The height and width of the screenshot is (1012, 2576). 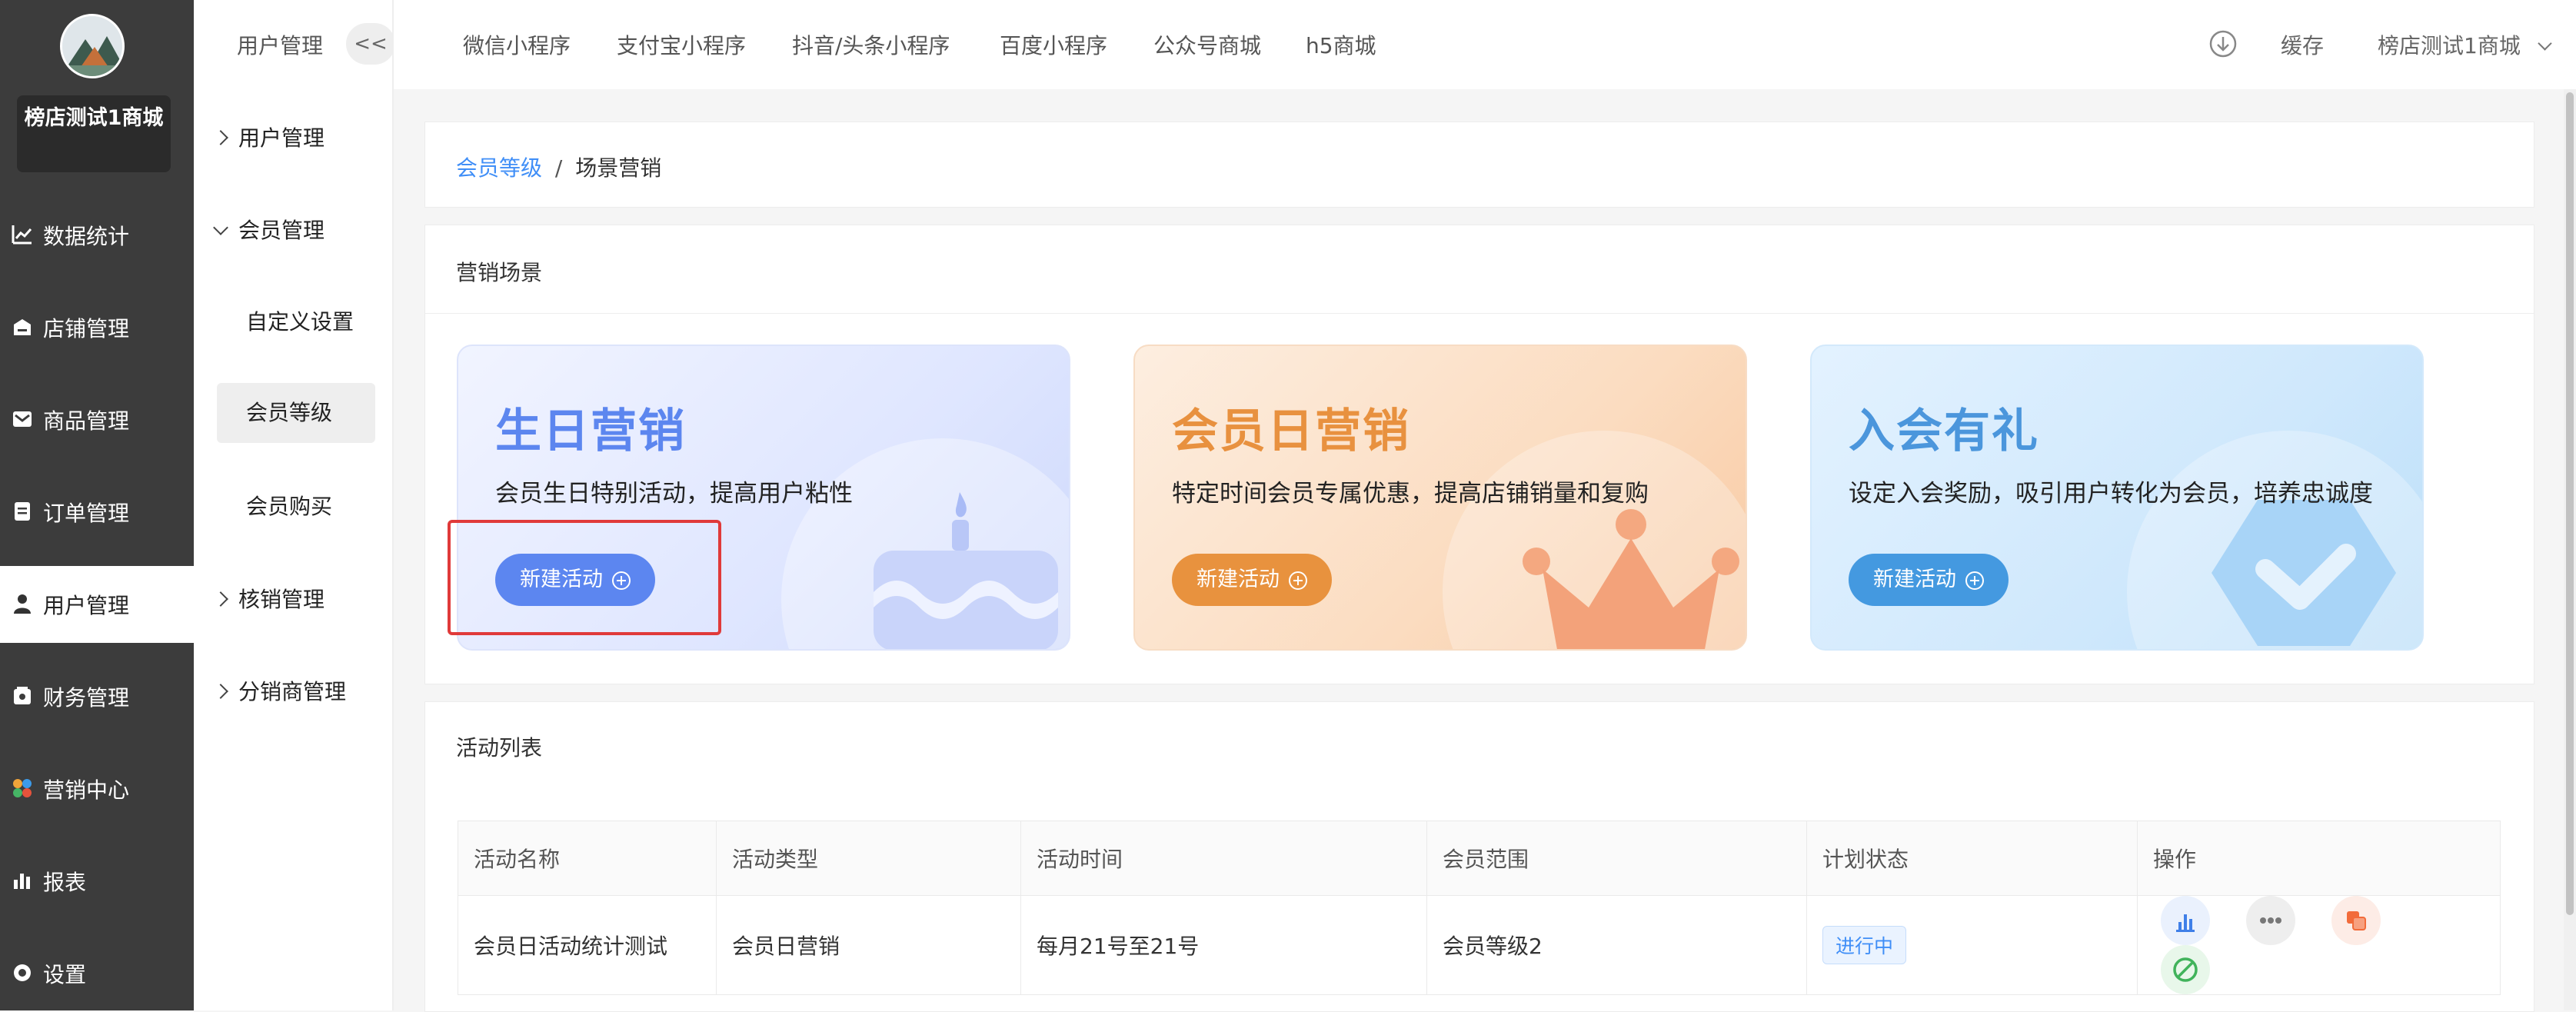 I want to click on tab-baidu-miniprogram: 百度小程序, so click(x=1053, y=44).